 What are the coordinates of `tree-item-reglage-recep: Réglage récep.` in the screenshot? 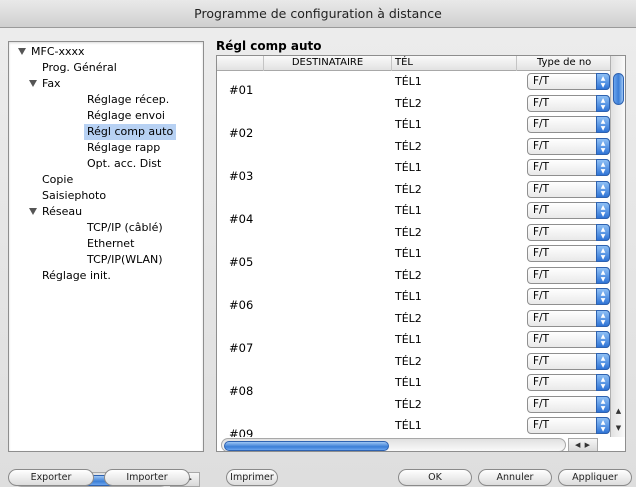 It's located at (128, 100).